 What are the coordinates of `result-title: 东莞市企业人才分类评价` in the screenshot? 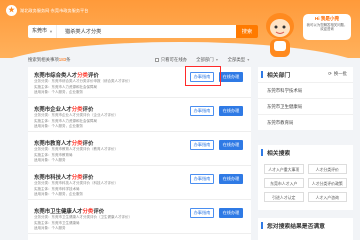 It's located at (63, 109).